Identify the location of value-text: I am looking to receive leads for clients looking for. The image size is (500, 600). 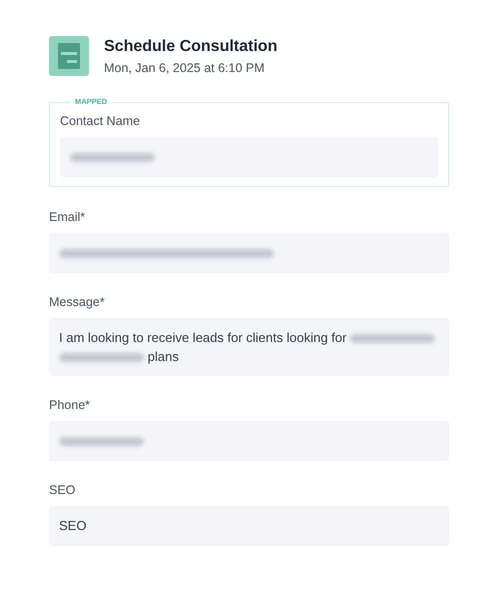
(203, 337).